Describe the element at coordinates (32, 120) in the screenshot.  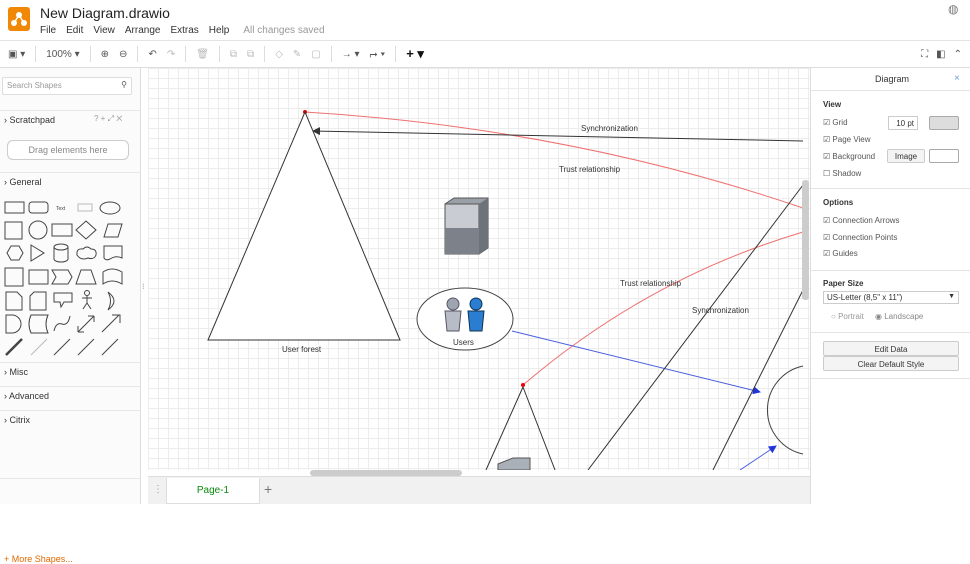
I see `scratchpad-label: Scratchpad` at that location.